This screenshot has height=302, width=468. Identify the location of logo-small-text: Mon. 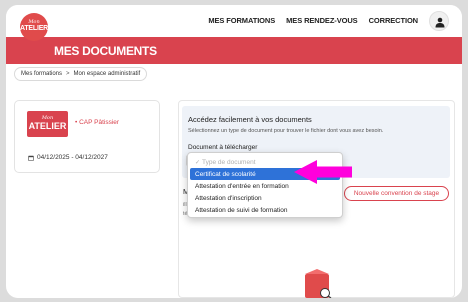
(34, 22).